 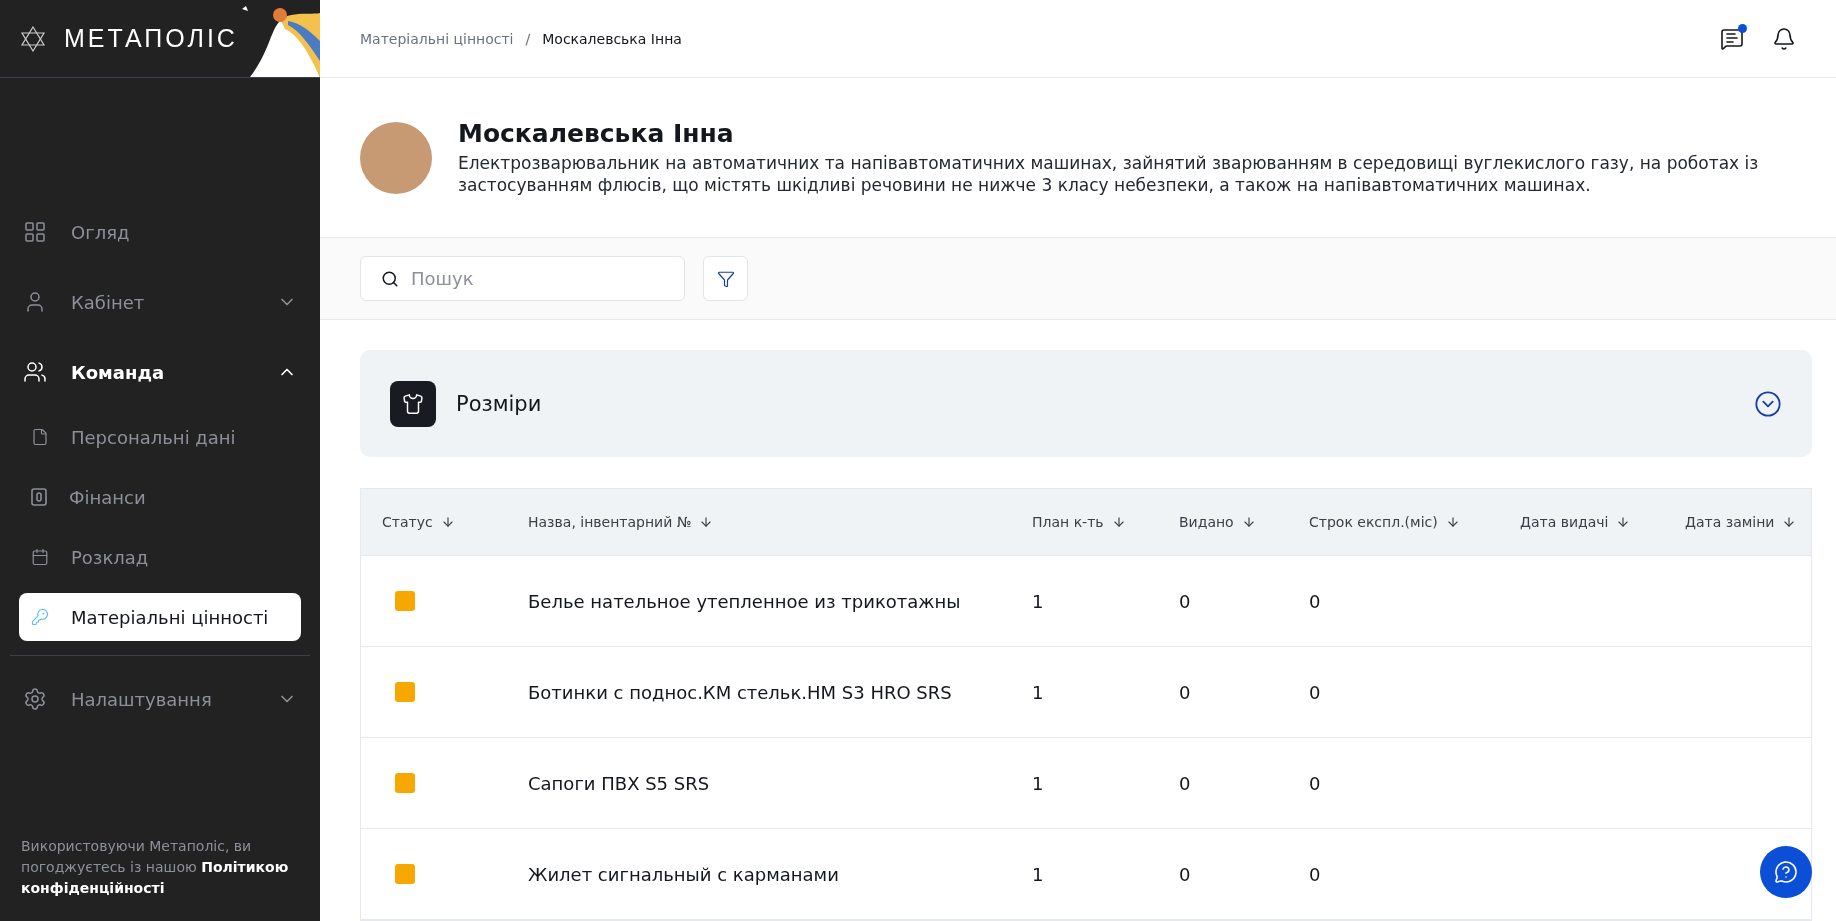 I want to click on search-icon, so click(x=390, y=278).